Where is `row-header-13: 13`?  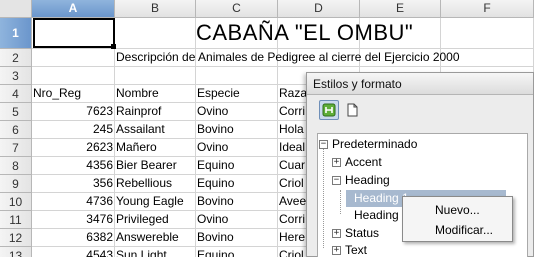
row-header-13: 13 is located at coordinates (16, 252).